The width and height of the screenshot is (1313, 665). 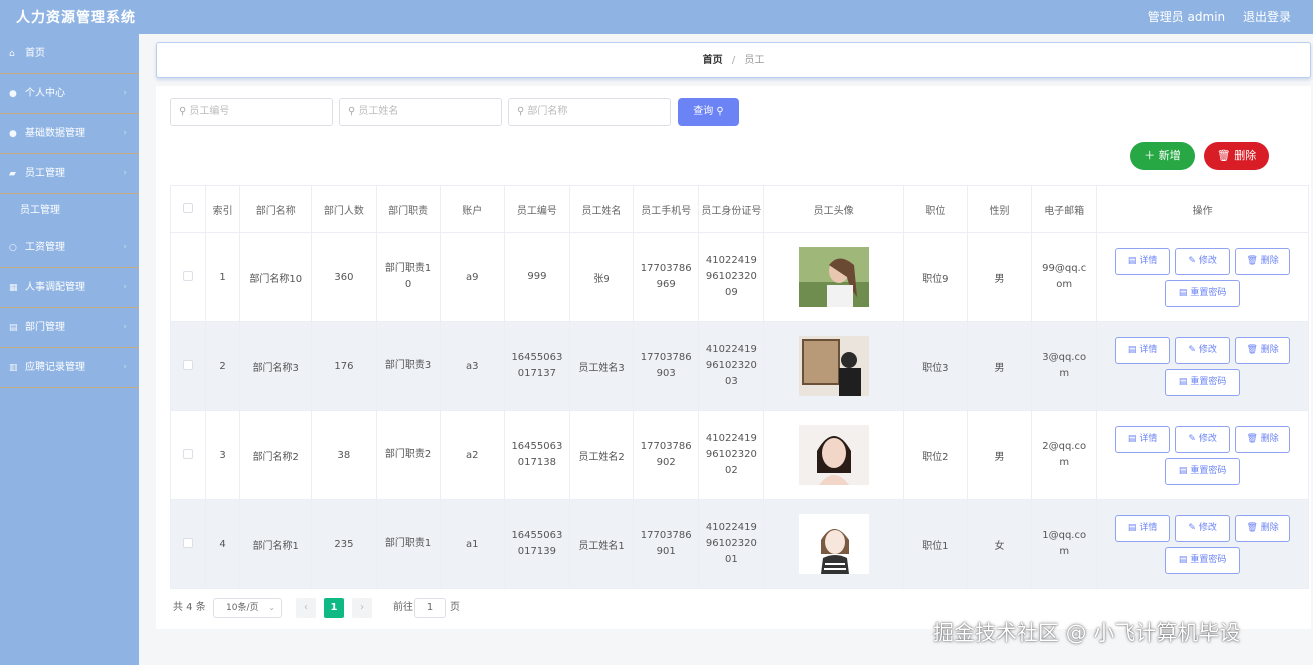 What do you see at coordinates (247, 608) in the screenshot?
I see `page-size-select: 10条/页 ⌄` at bounding box center [247, 608].